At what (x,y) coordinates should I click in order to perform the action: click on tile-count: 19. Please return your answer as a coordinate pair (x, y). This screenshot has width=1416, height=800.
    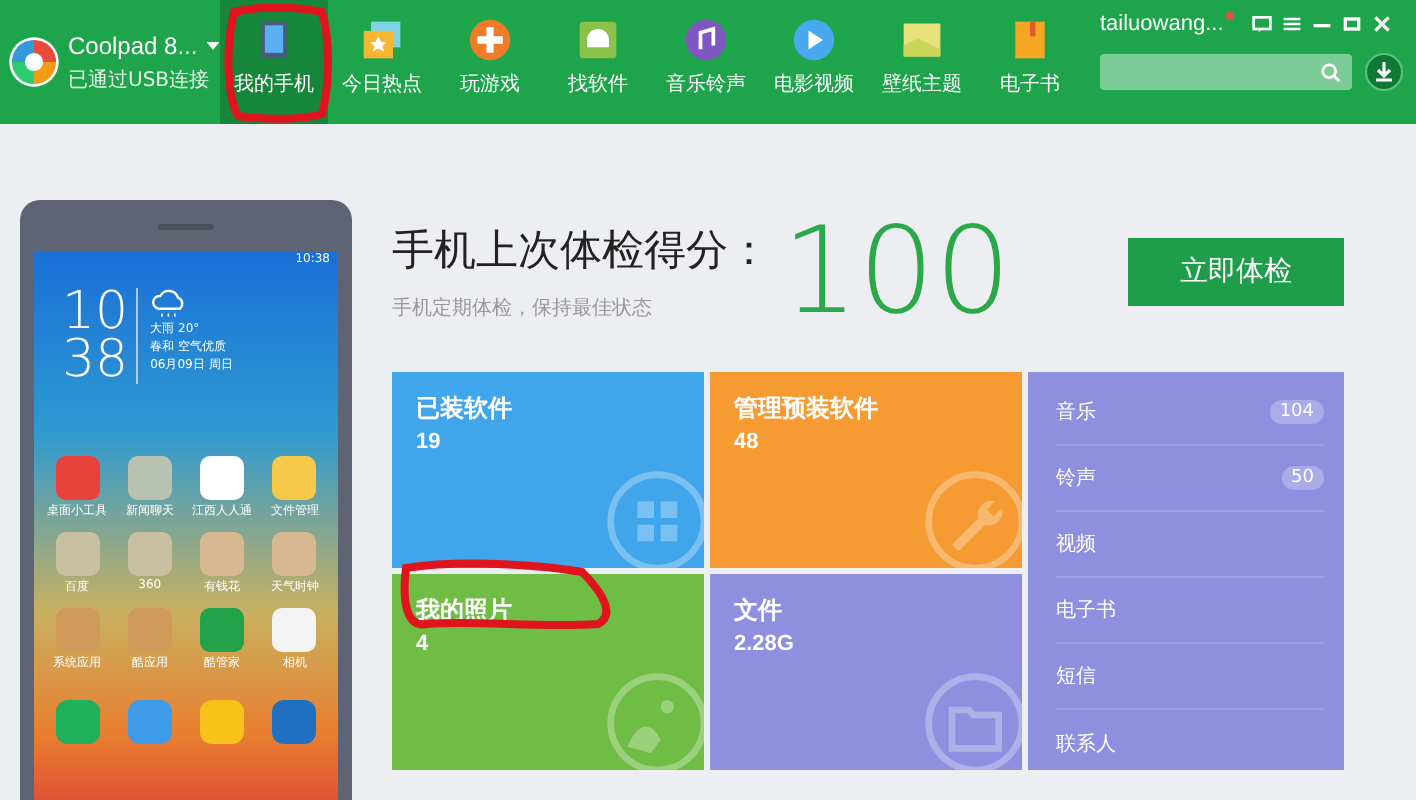
    Looking at the image, I should click on (428, 442).